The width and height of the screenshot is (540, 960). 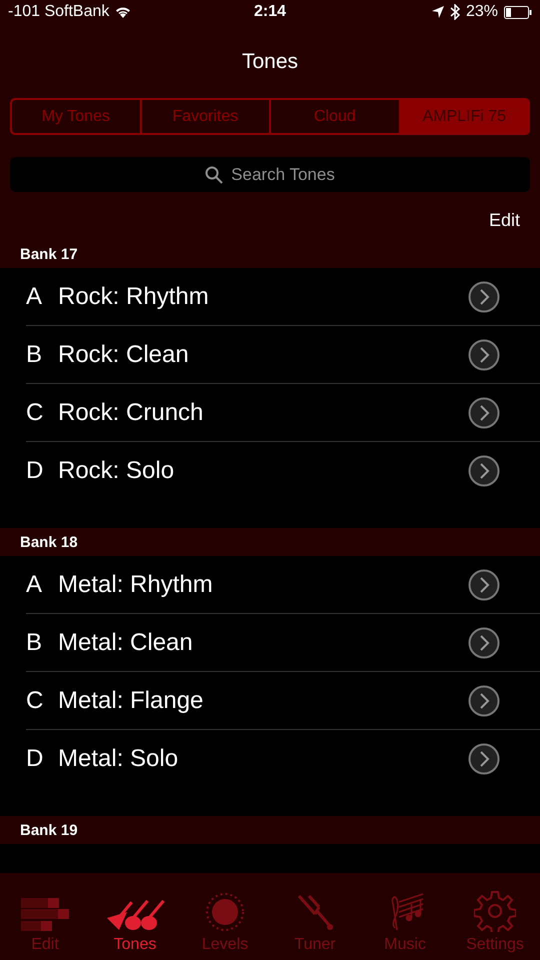 What do you see at coordinates (283, 585) in the screenshot?
I see `tone-row: A Metal: Rhythm` at bounding box center [283, 585].